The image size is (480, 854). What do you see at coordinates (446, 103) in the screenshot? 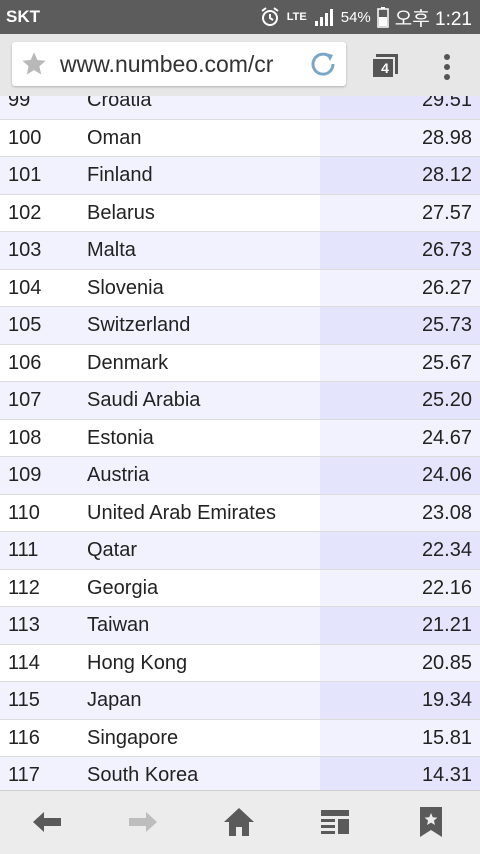
I see `index-value: 29.51` at bounding box center [446, 103].